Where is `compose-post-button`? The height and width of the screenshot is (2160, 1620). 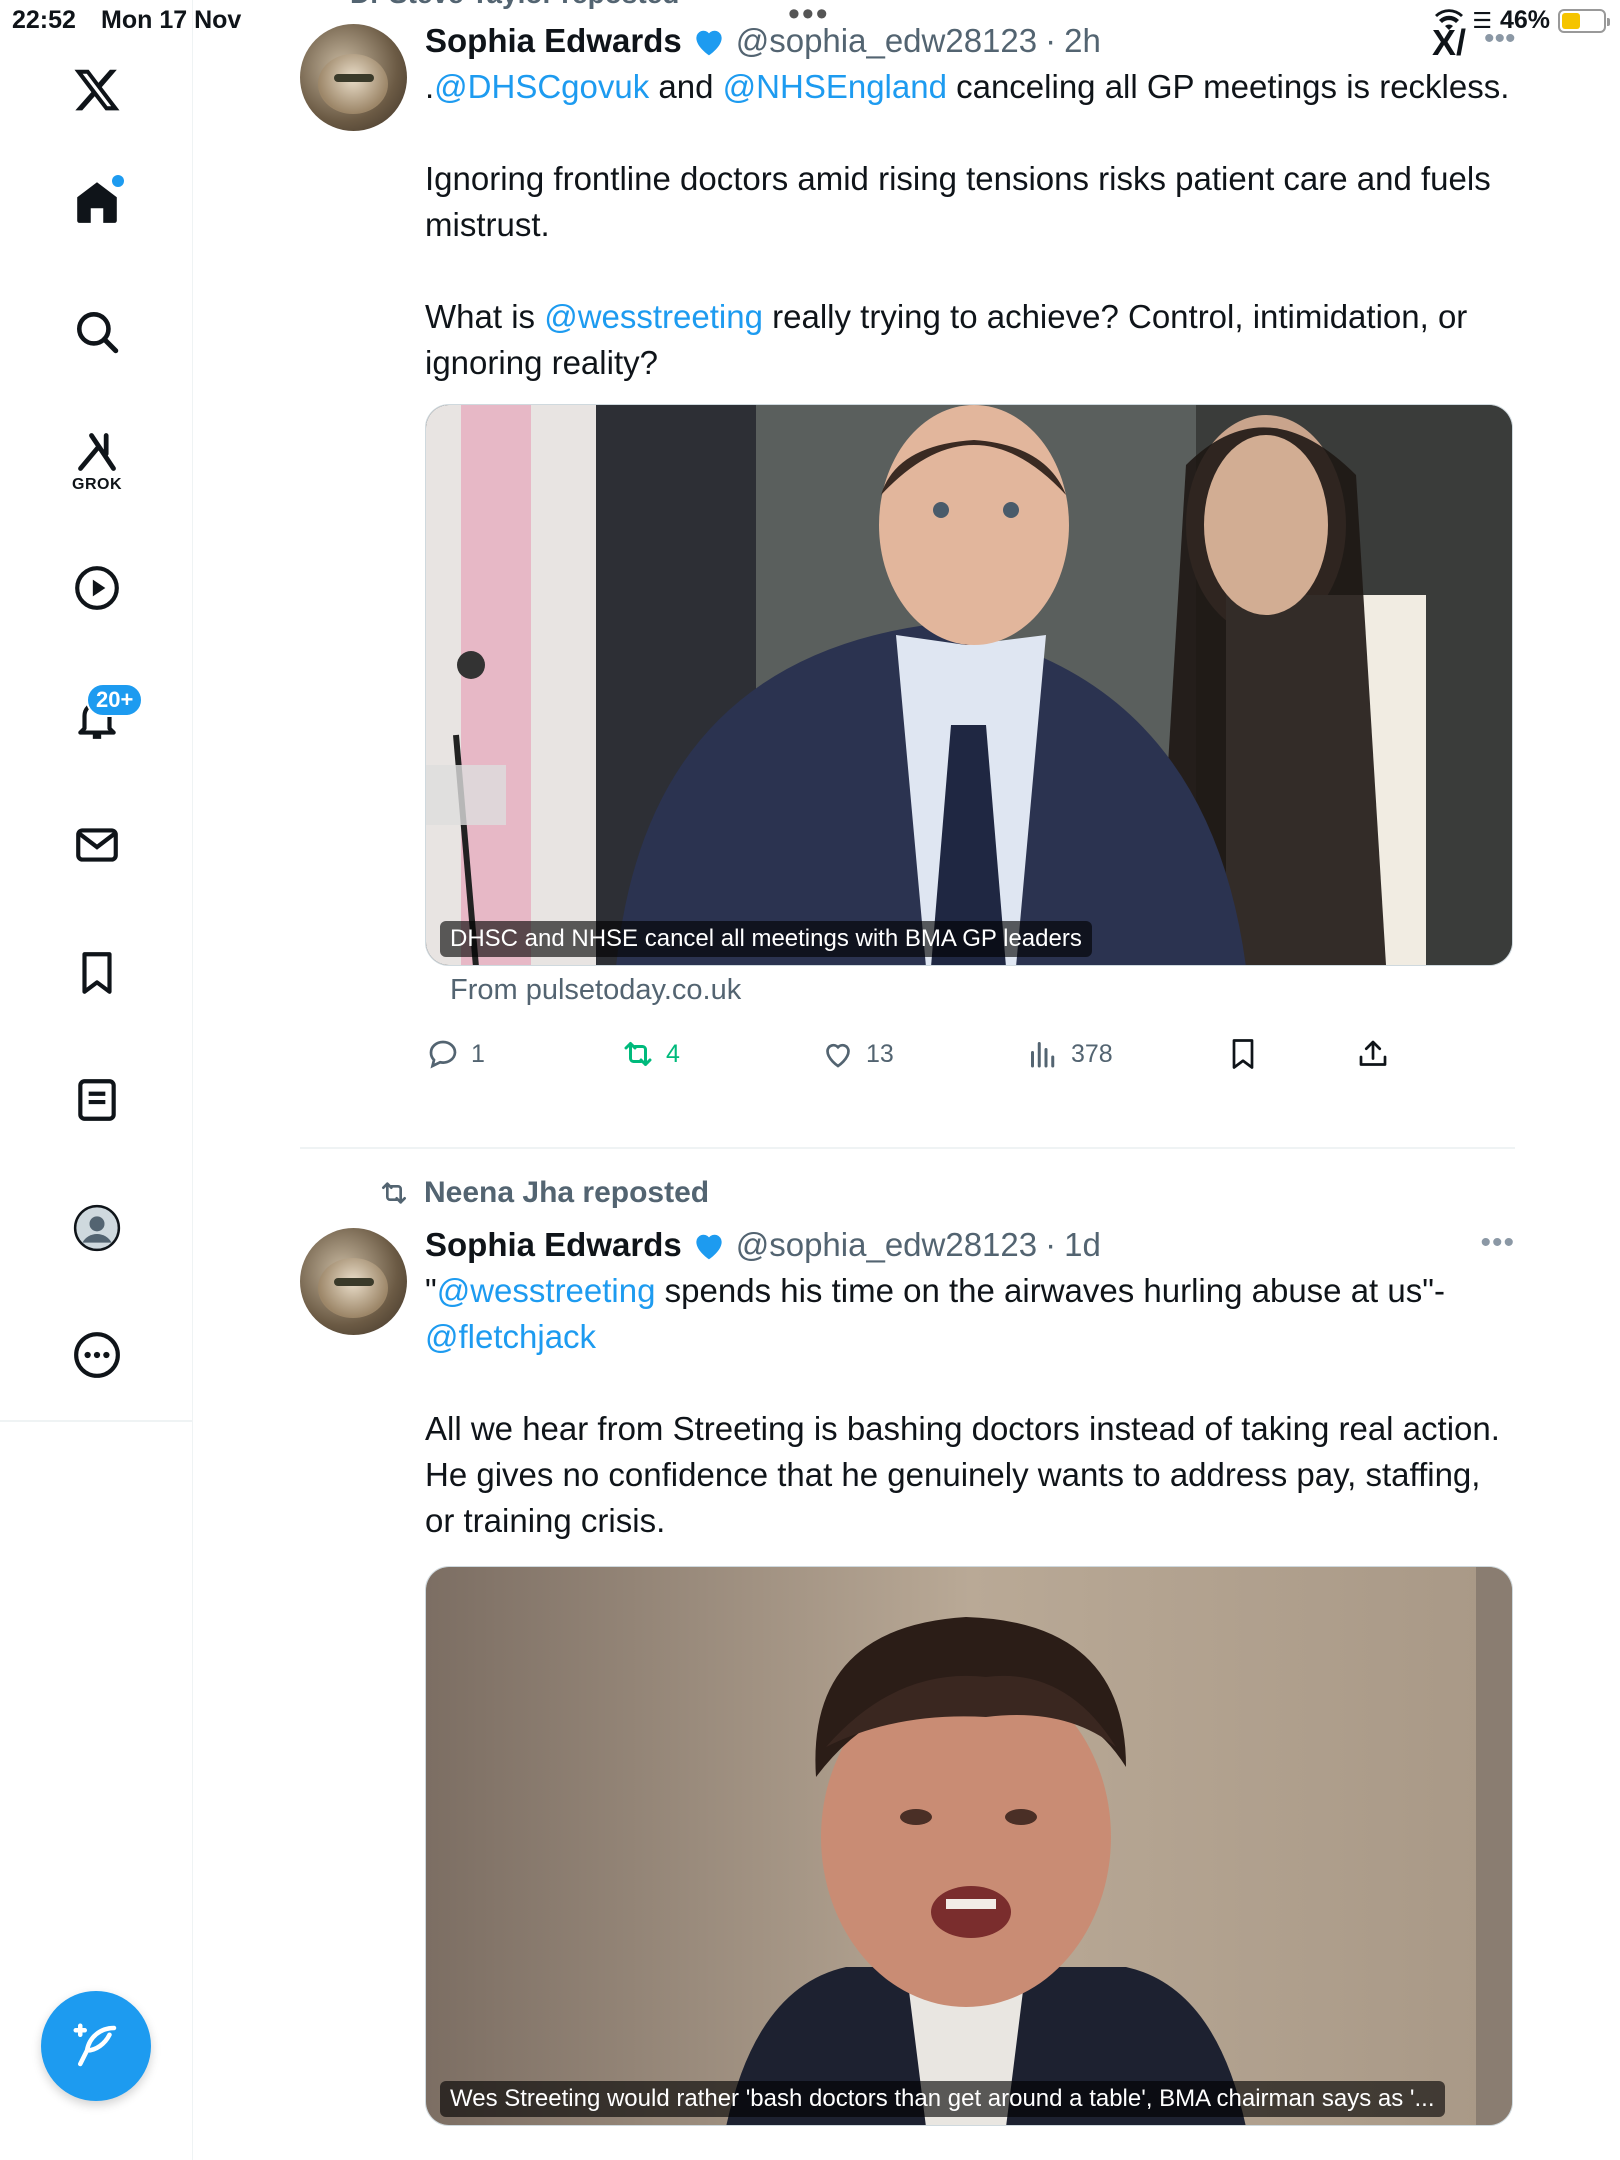
compose-post-button is located at coordinates (96, 2046).